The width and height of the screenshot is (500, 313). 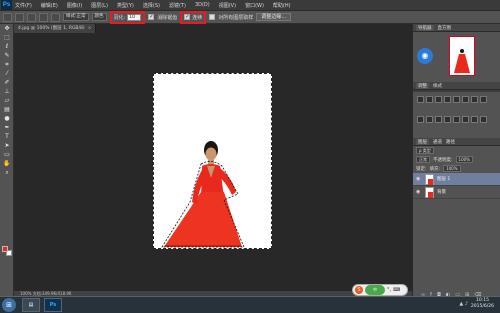 What do you see at coordinates (482, 304) in the screenshot?
I see `clock: 10:15 2015/6/26` at bounding box center [482, 304].